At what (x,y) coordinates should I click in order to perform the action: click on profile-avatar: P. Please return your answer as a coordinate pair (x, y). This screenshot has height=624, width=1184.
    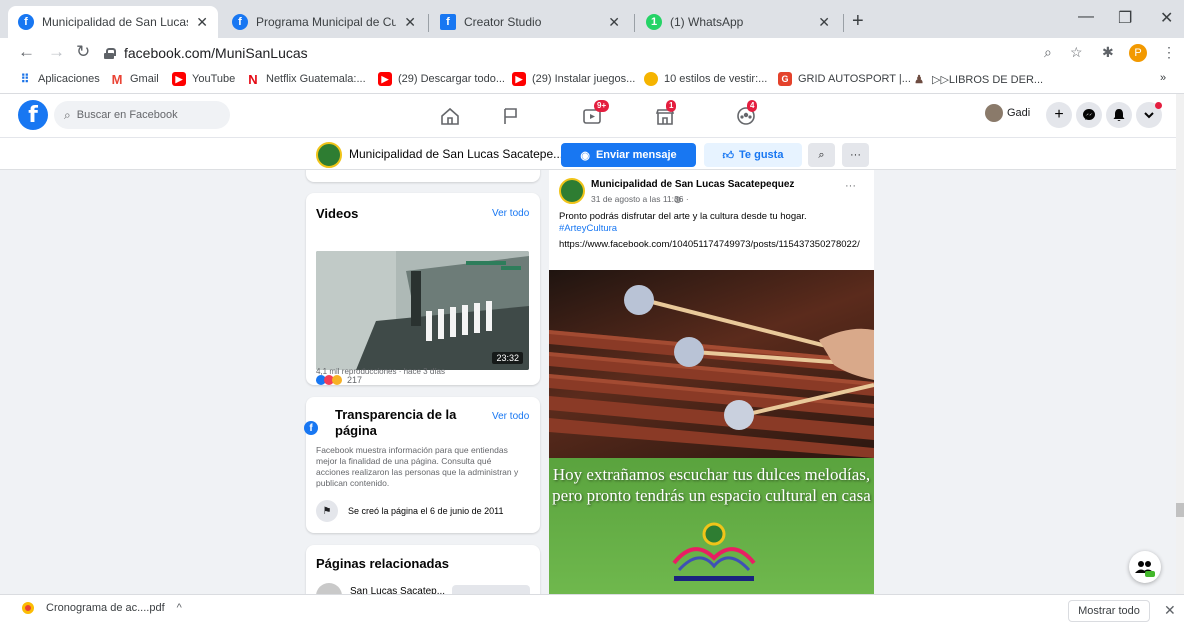
    Looking at the image, I should click on (1138, 53).